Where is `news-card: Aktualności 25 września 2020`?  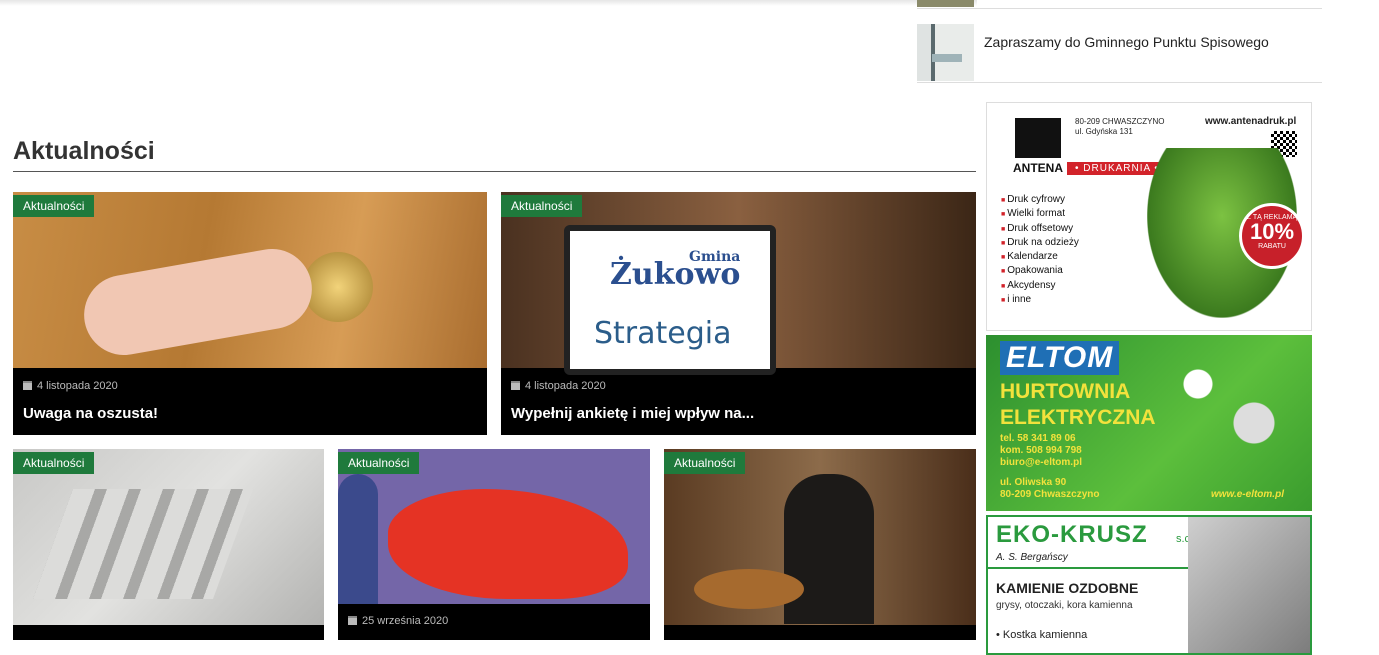 news-card: Aktualności 25 września 2020 is located at coordinates (494, 544).